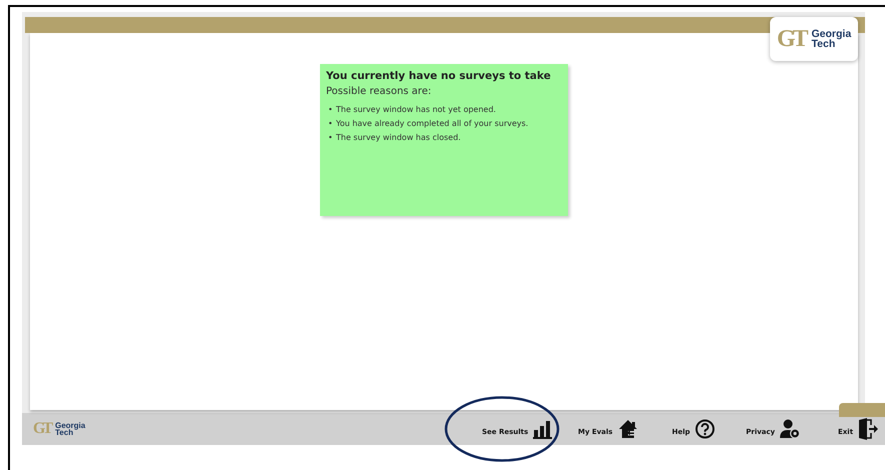  Describe the element at coordinates (705, 429) in the screenshot. I see `help-icon` at that location.